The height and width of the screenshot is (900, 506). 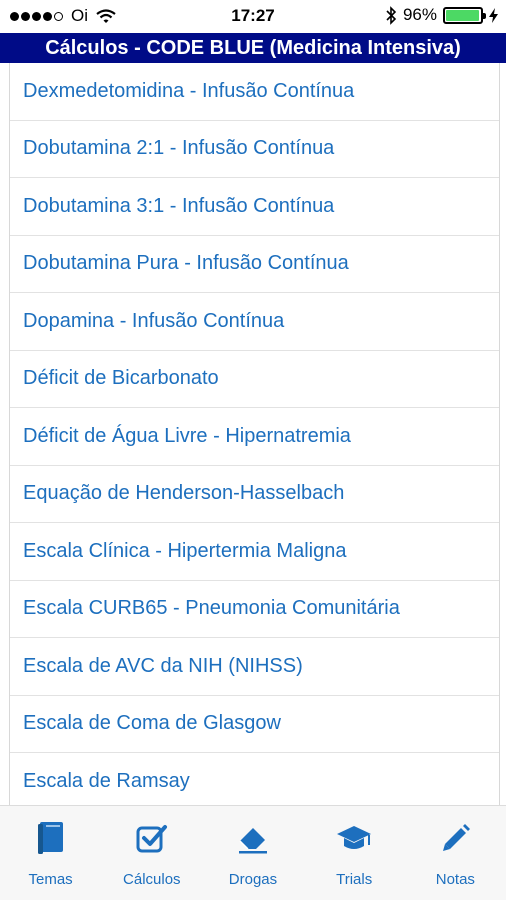 I want to click on list-item: Dexmedetomidina - Infusão Contínua, so click(x=254, y=92).